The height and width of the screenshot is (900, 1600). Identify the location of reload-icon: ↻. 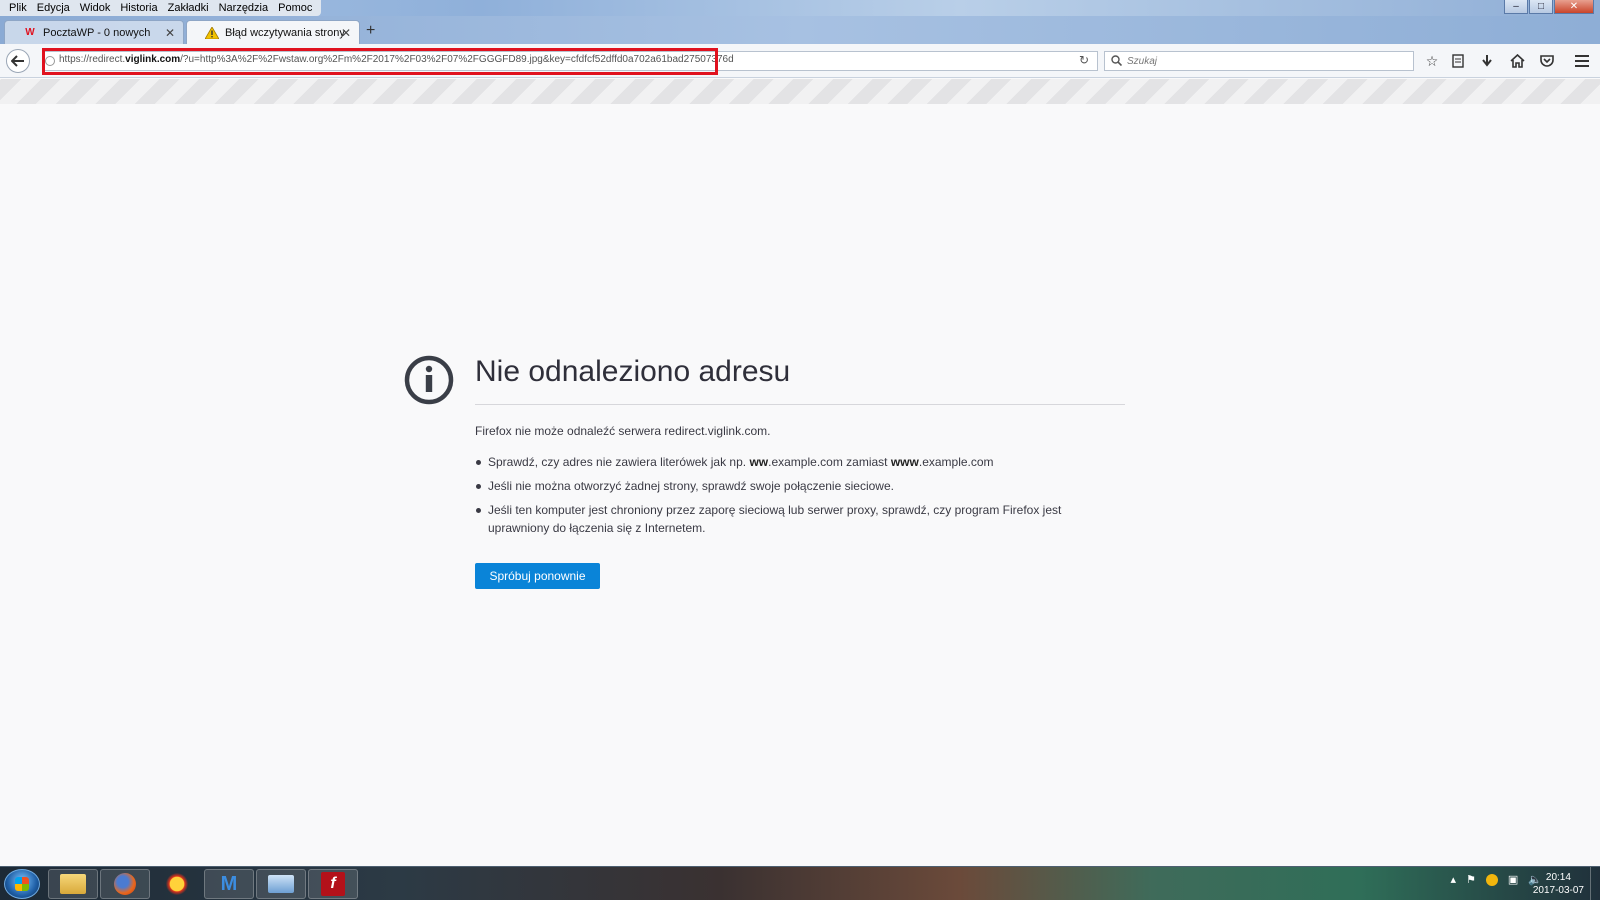
(1084, 60).